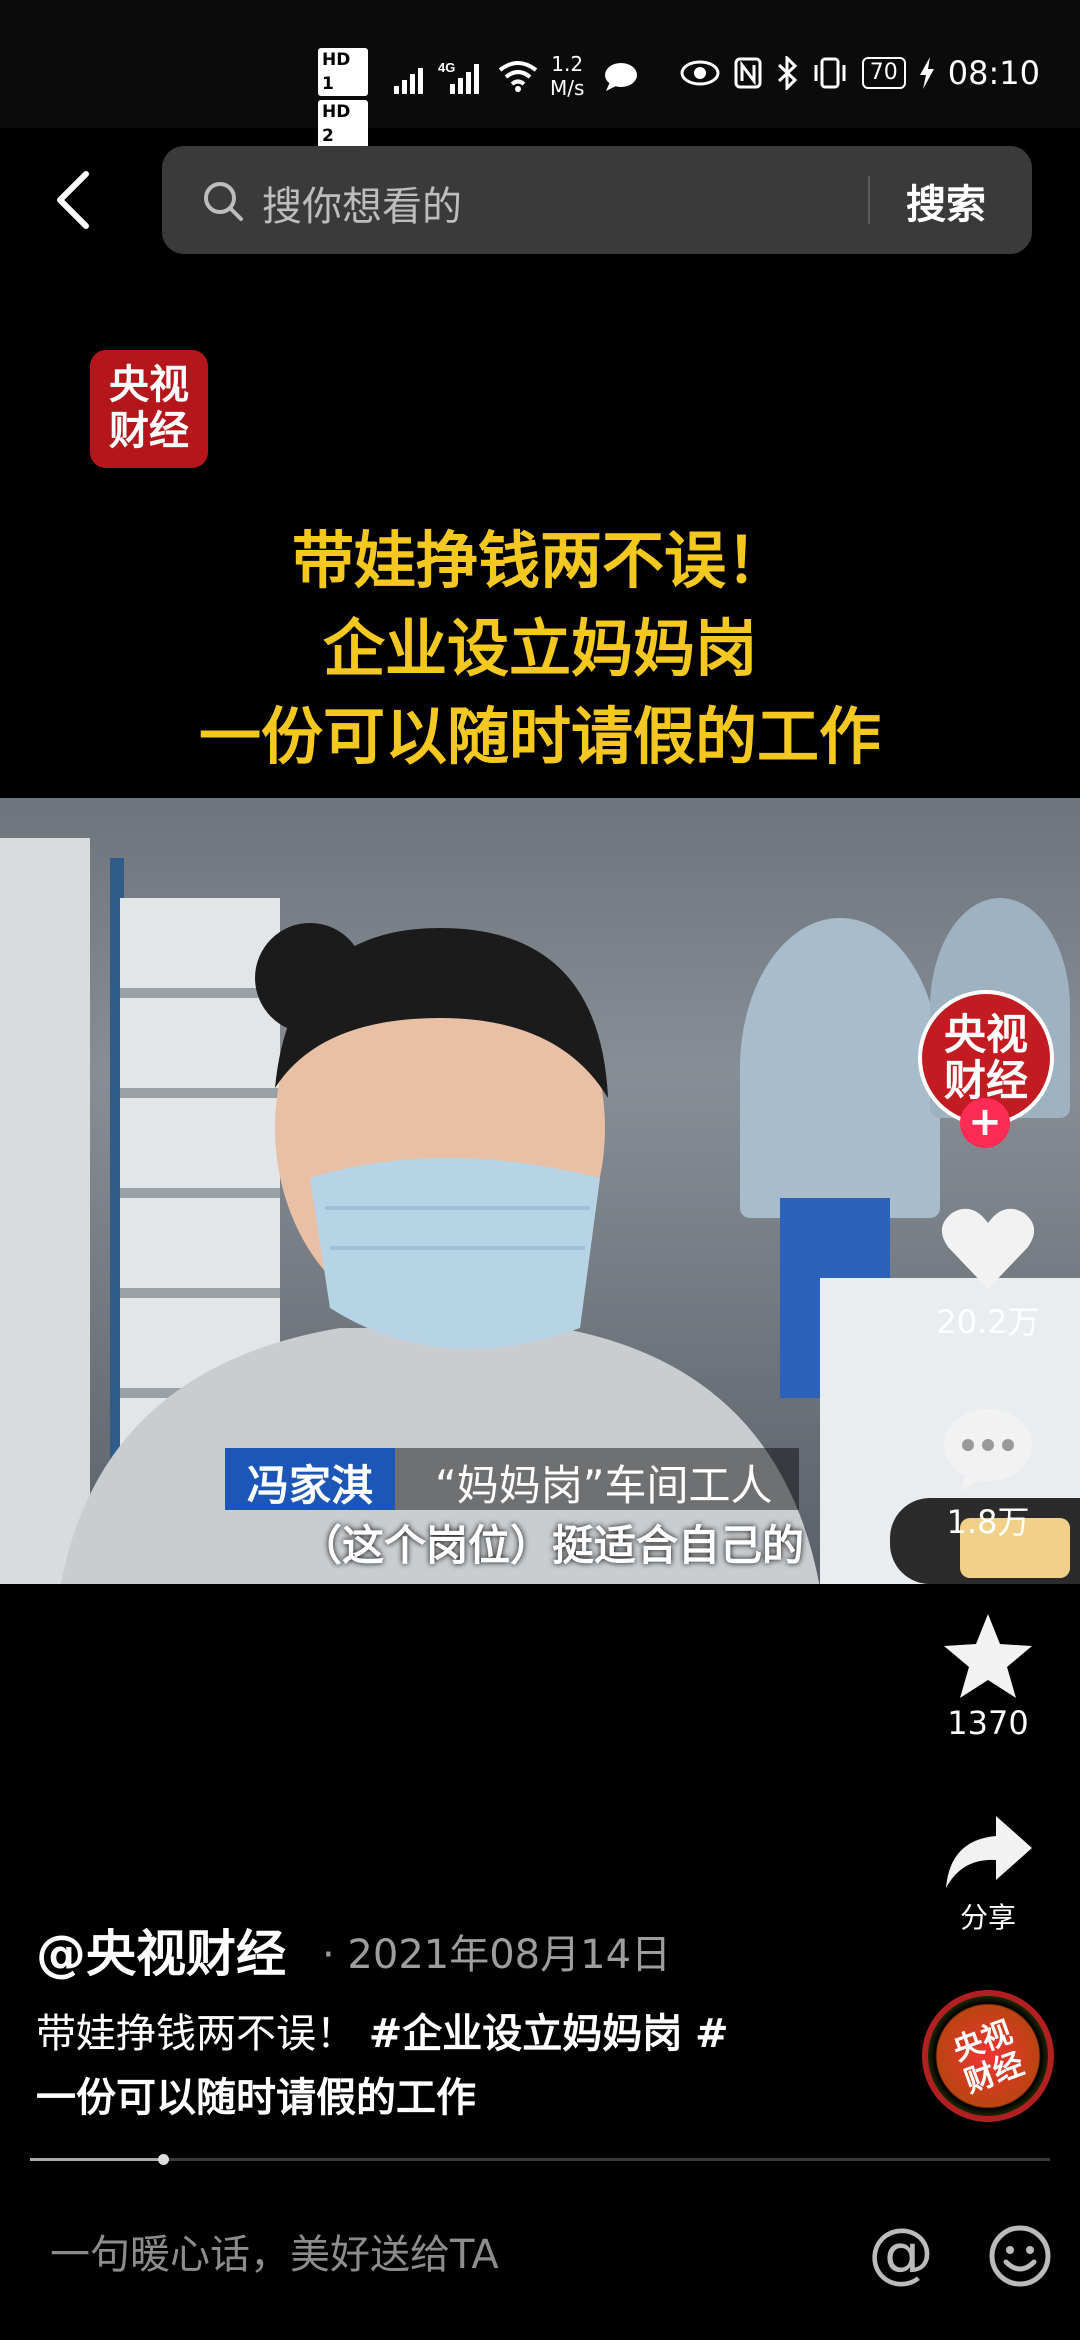 This screenshot has height=2340, width=1080. Describe the element at coordinates (274, 2251) in the screenshot. I see `comment-input: 一句暖心话，美好送给TA` at that location.